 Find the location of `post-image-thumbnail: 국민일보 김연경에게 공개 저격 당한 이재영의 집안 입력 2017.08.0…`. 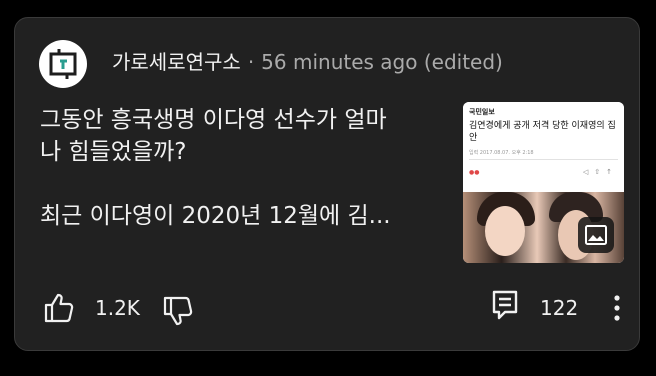

post-image-thumbnail: 국민일보 김연경에게 공개 저격 당한 이재영의 집안 입력 2017.08.0… is located at coordinates (543, 182).